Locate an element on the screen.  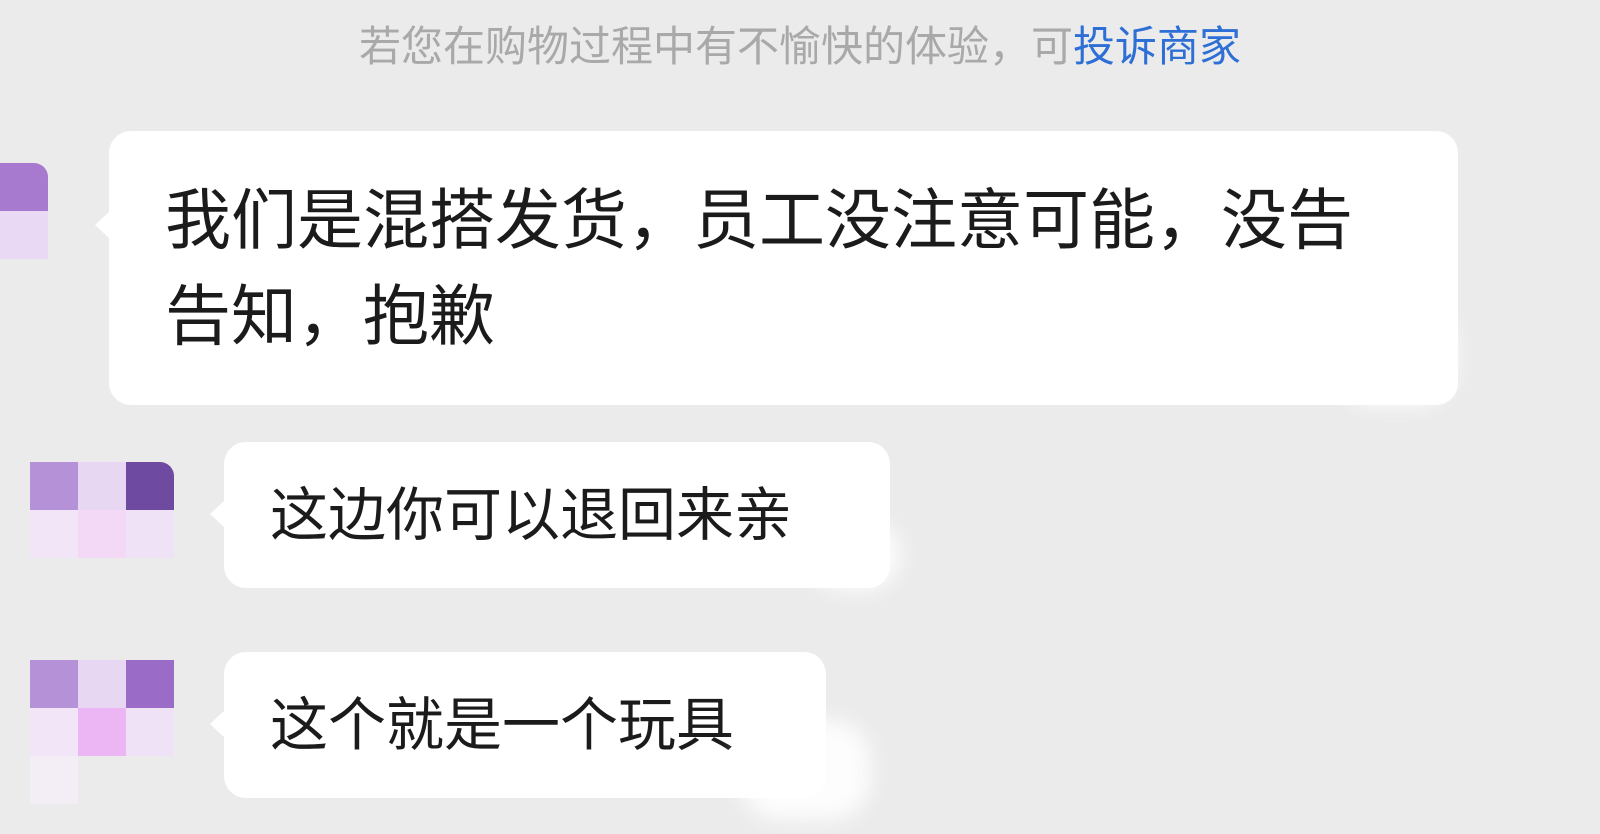
complaint-notice: 若您在购物过程中有不愉快的体验，可投诉商家 is located at coordinates (800, 47).